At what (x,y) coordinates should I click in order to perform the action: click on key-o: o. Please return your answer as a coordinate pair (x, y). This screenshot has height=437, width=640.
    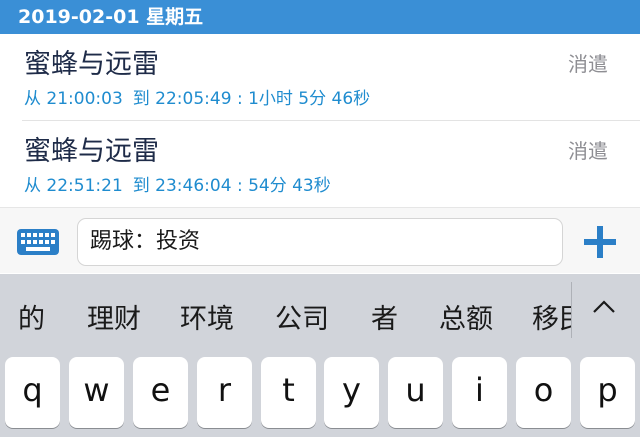
    Looking at the image, I should click on (543, 392).